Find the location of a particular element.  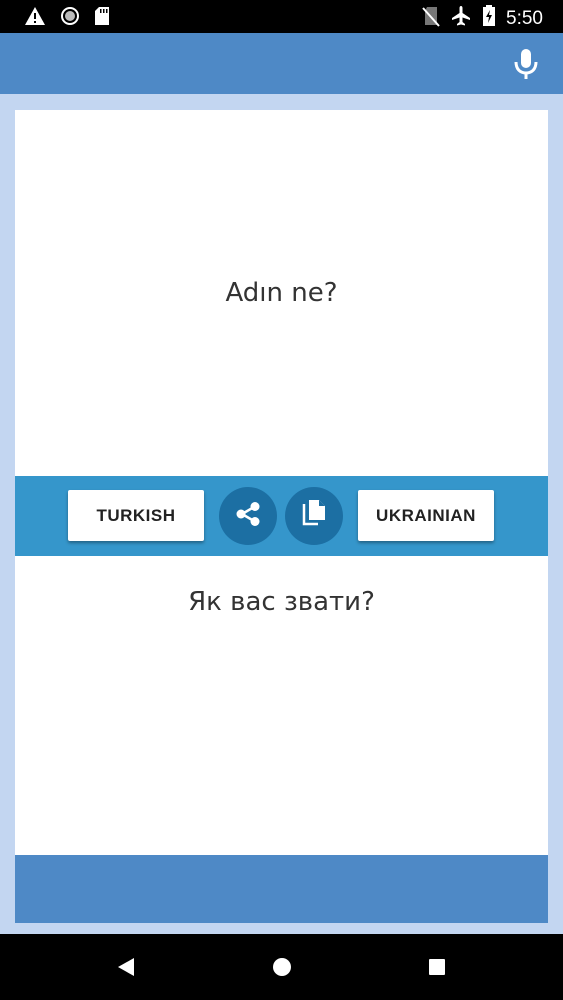

navigation-bar is located at coordinates (281, 967).